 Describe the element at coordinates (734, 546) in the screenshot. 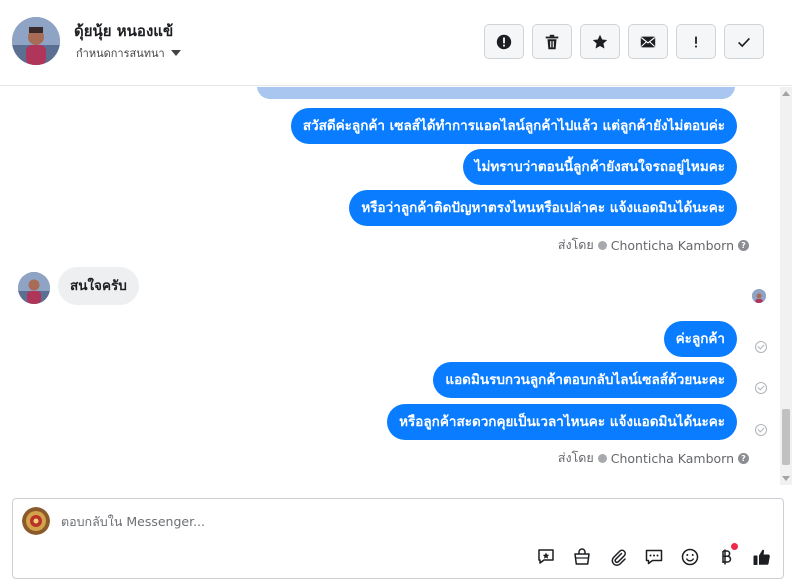

I see `notification-dot` at that location.